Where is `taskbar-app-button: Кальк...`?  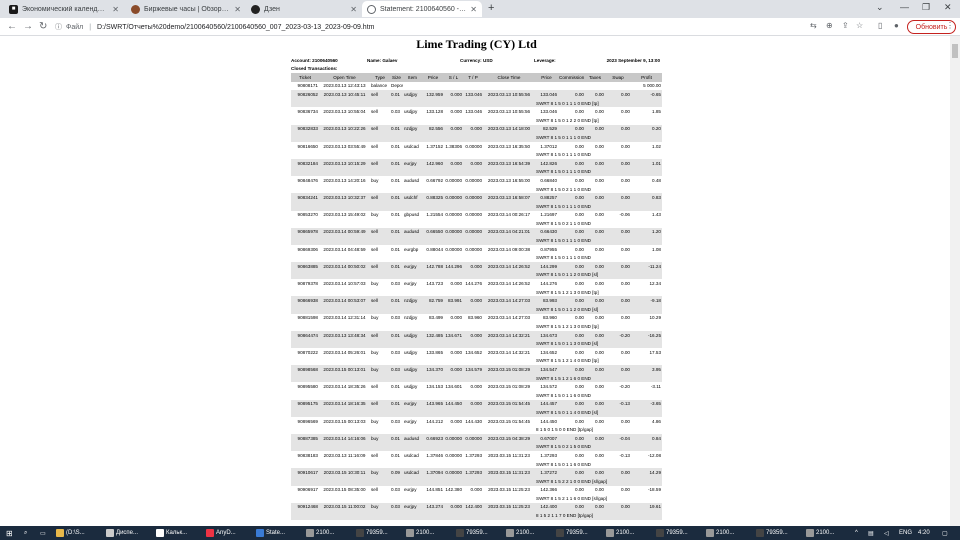 taskbar-app-button: Кальк... is located at coordinates (171, 533).